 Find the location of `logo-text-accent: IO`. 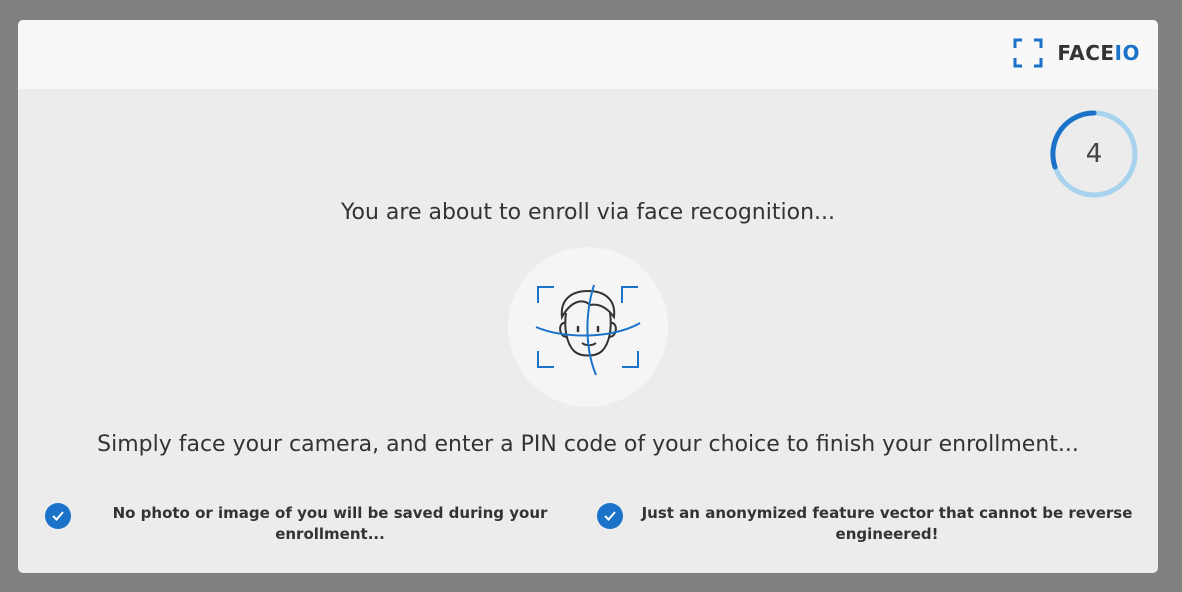

logo-text-accent: IO is located at coordinates (1127, 53).